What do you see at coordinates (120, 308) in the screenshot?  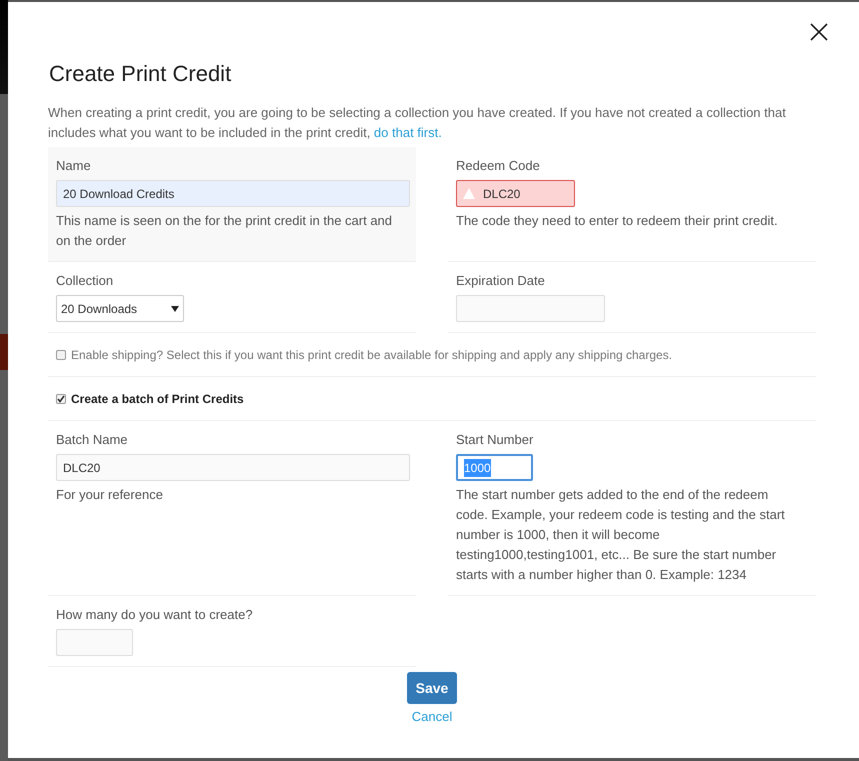 I see `select-field: 20 Downloads` at bounding box center [120, 308].